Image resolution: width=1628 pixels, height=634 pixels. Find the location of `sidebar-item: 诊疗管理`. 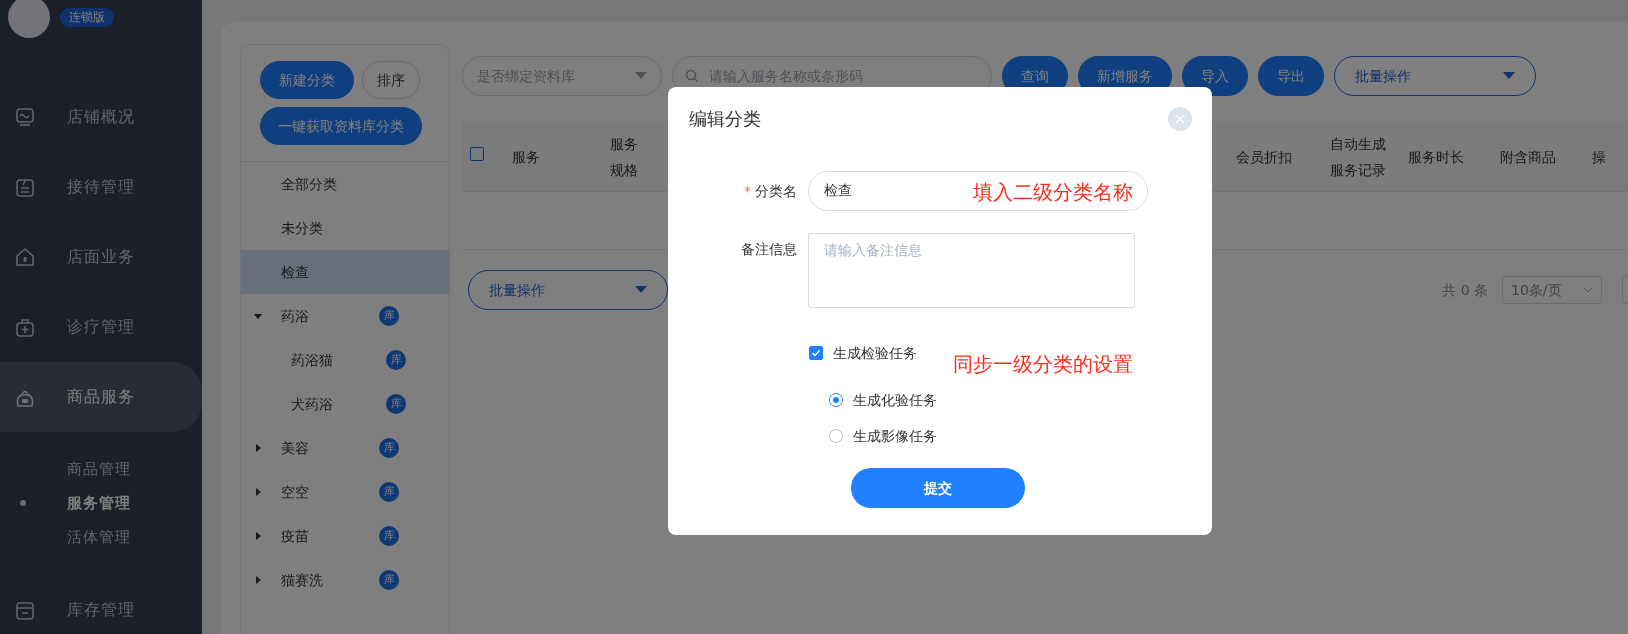

sidebar-item: 诊疗管理 is located at coordinates (101, 327).